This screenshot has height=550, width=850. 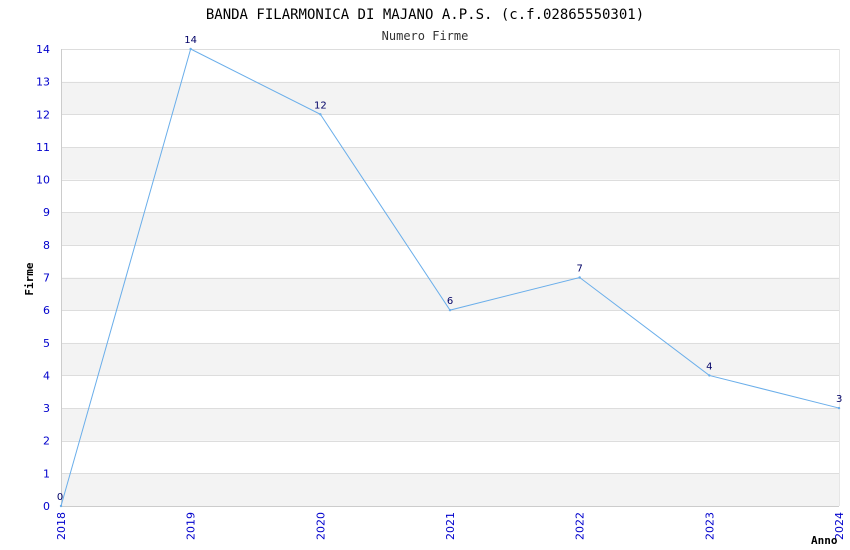 I want to click on data-label: 12, so click(x=320, y=105).